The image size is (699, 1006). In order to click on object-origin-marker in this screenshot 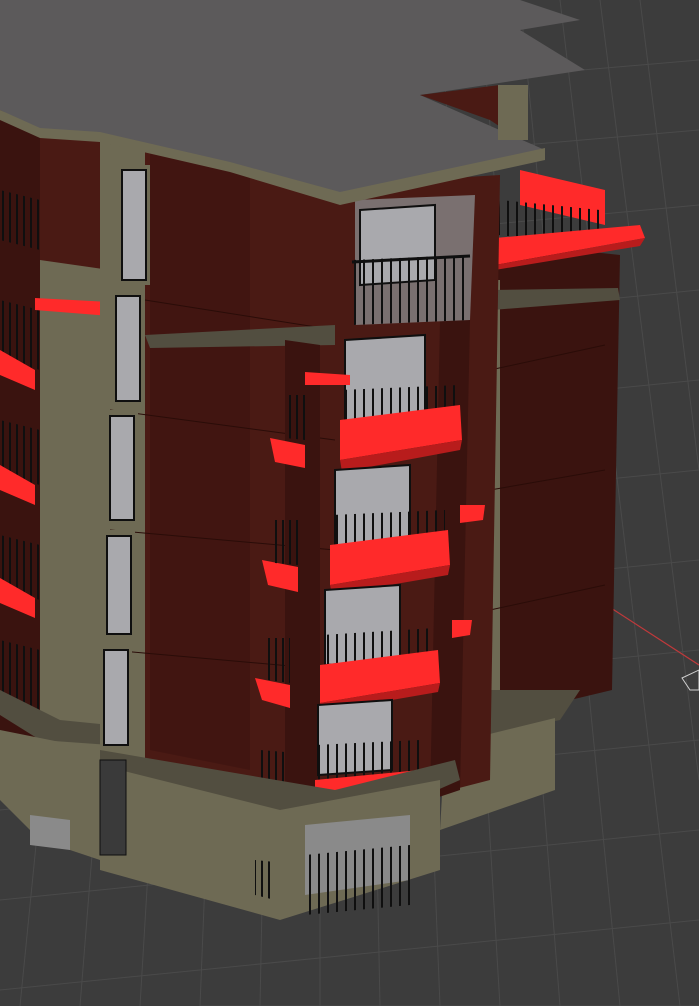, I will do `click(690, 680)`.